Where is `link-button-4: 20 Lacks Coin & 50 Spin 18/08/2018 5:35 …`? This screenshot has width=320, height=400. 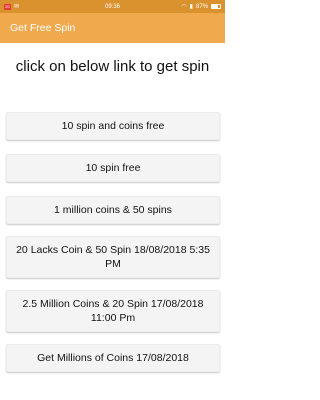 link-button-4: 20 Lacks Coin & 50 Spin 18/08/2018 5:35 … is located at coordinates (113, 257).